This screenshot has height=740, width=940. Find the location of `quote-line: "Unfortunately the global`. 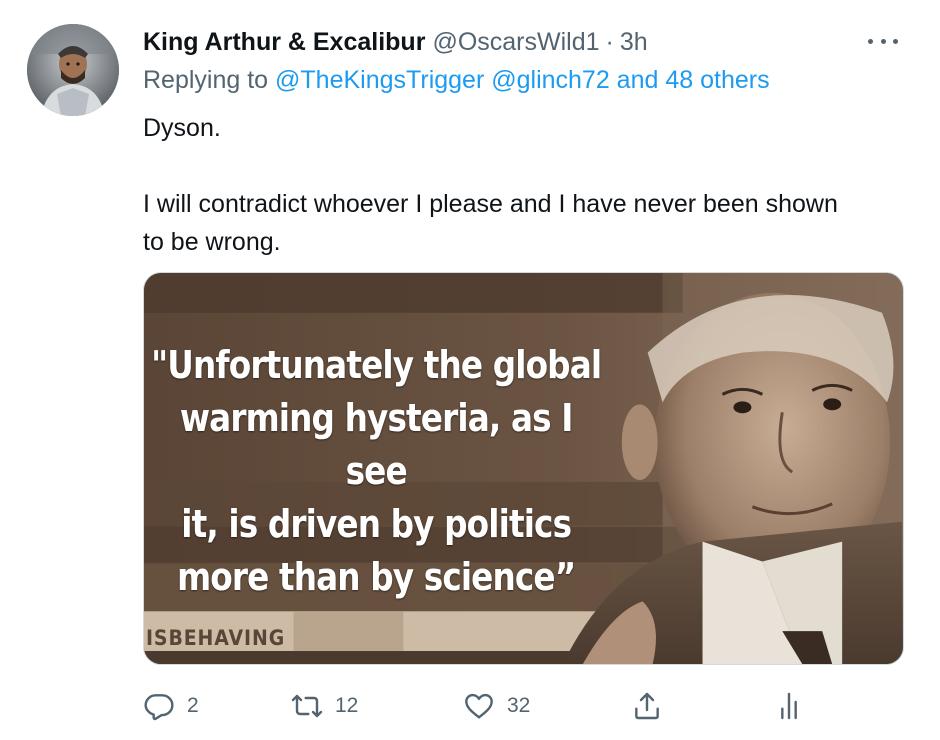

quote-line: "Unfortunately the global is located at coordinates (376, 365).